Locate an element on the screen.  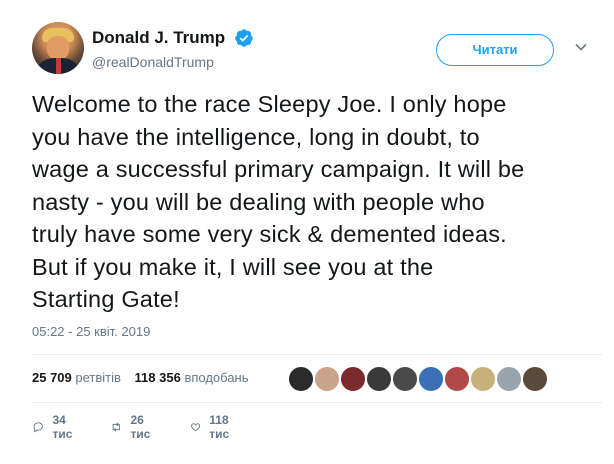
retweet-count: 26 тис is located at coordinates (140, 427).